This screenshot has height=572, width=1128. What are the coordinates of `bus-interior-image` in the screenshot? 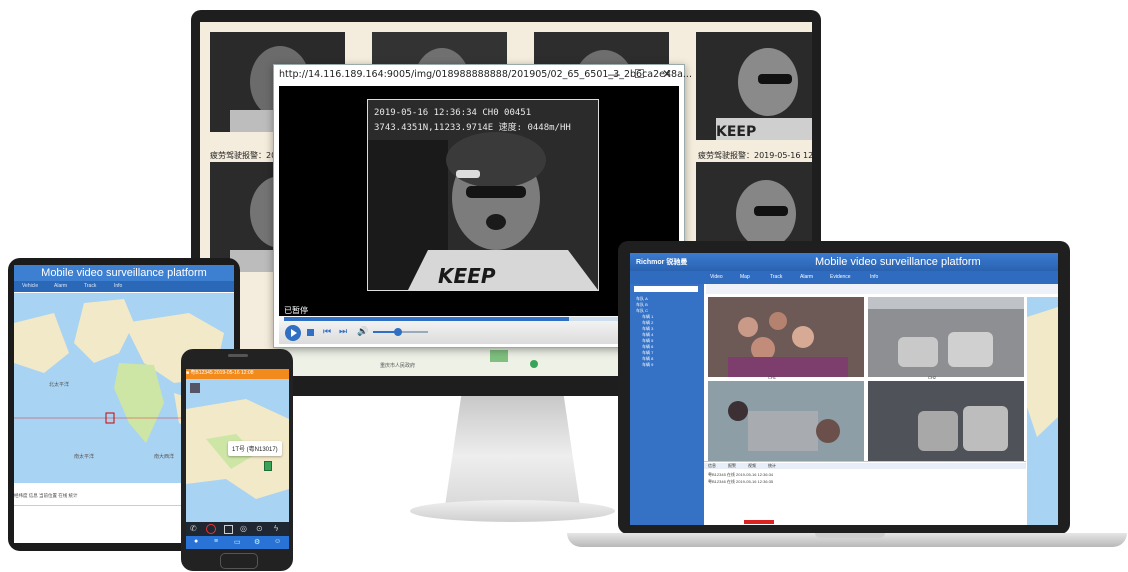 It's located at (786, 421).